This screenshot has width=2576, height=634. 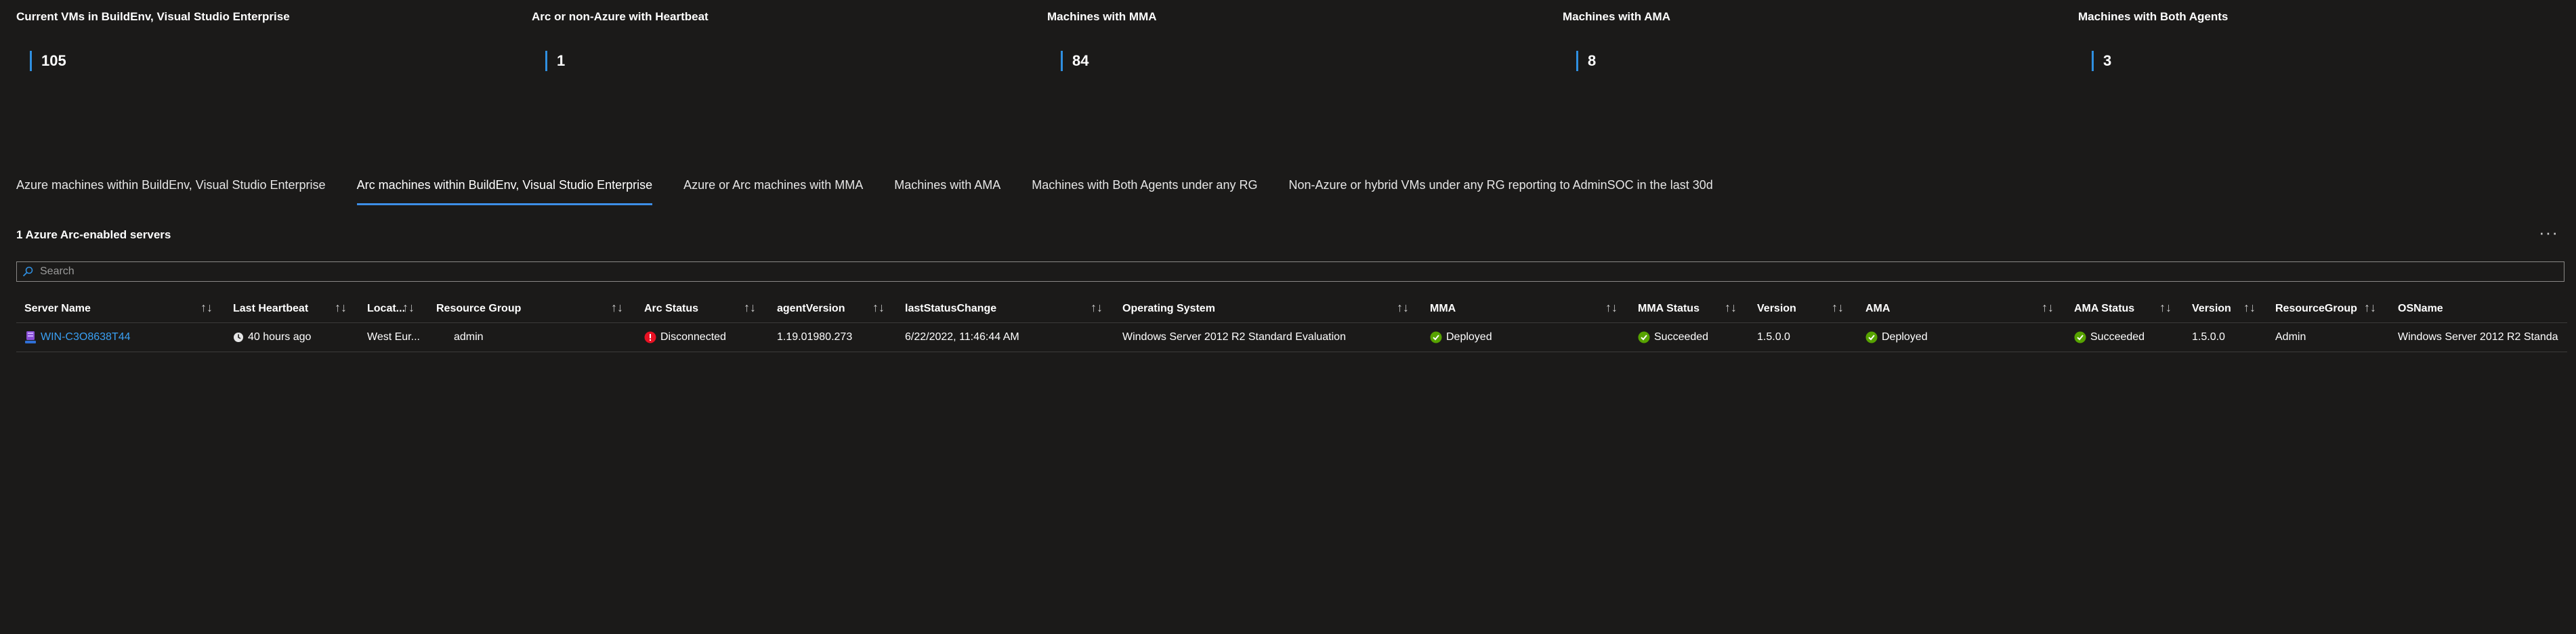 What do you see at coordinates (1878, 308) in the screenshot?
I see `column-header-ama: AMA` at bounding box center [1878, 308].